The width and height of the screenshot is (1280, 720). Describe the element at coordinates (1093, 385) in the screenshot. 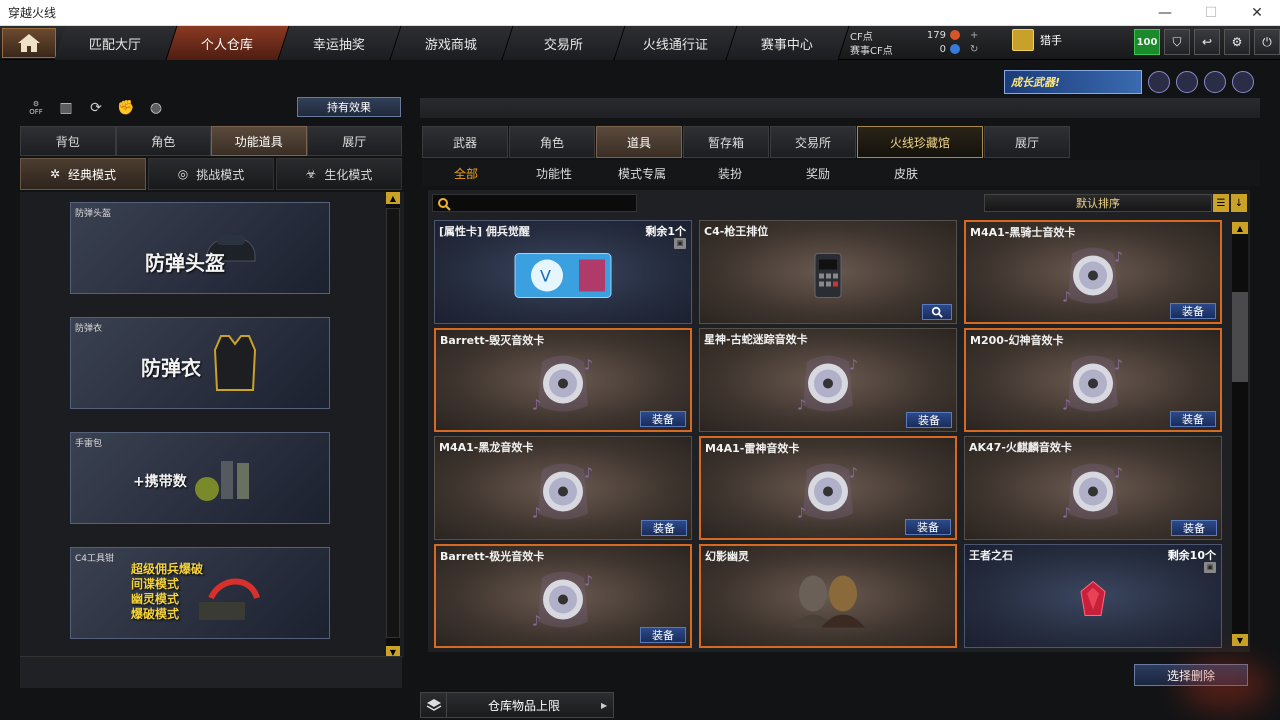

I see `music-disc-icon: ♪ ♪` at that location.